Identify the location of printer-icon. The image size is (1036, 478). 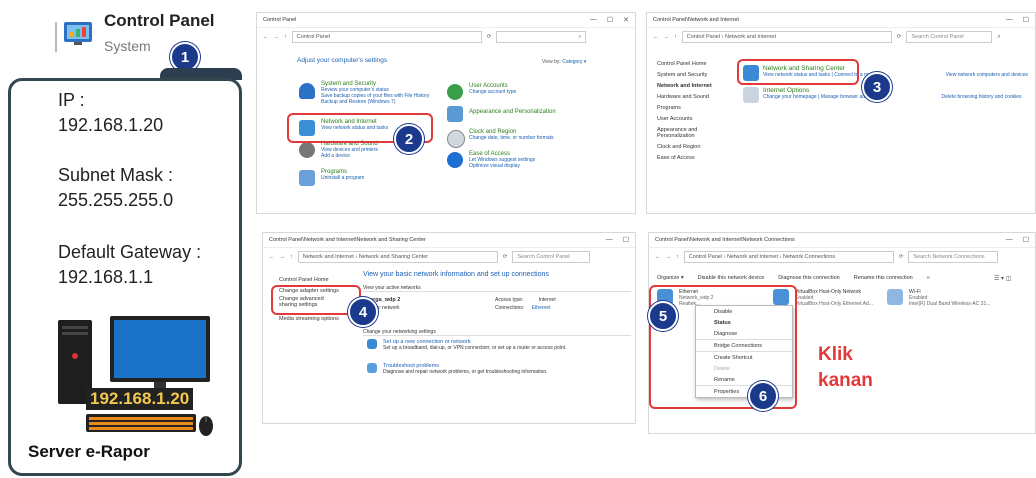
(307, 150).